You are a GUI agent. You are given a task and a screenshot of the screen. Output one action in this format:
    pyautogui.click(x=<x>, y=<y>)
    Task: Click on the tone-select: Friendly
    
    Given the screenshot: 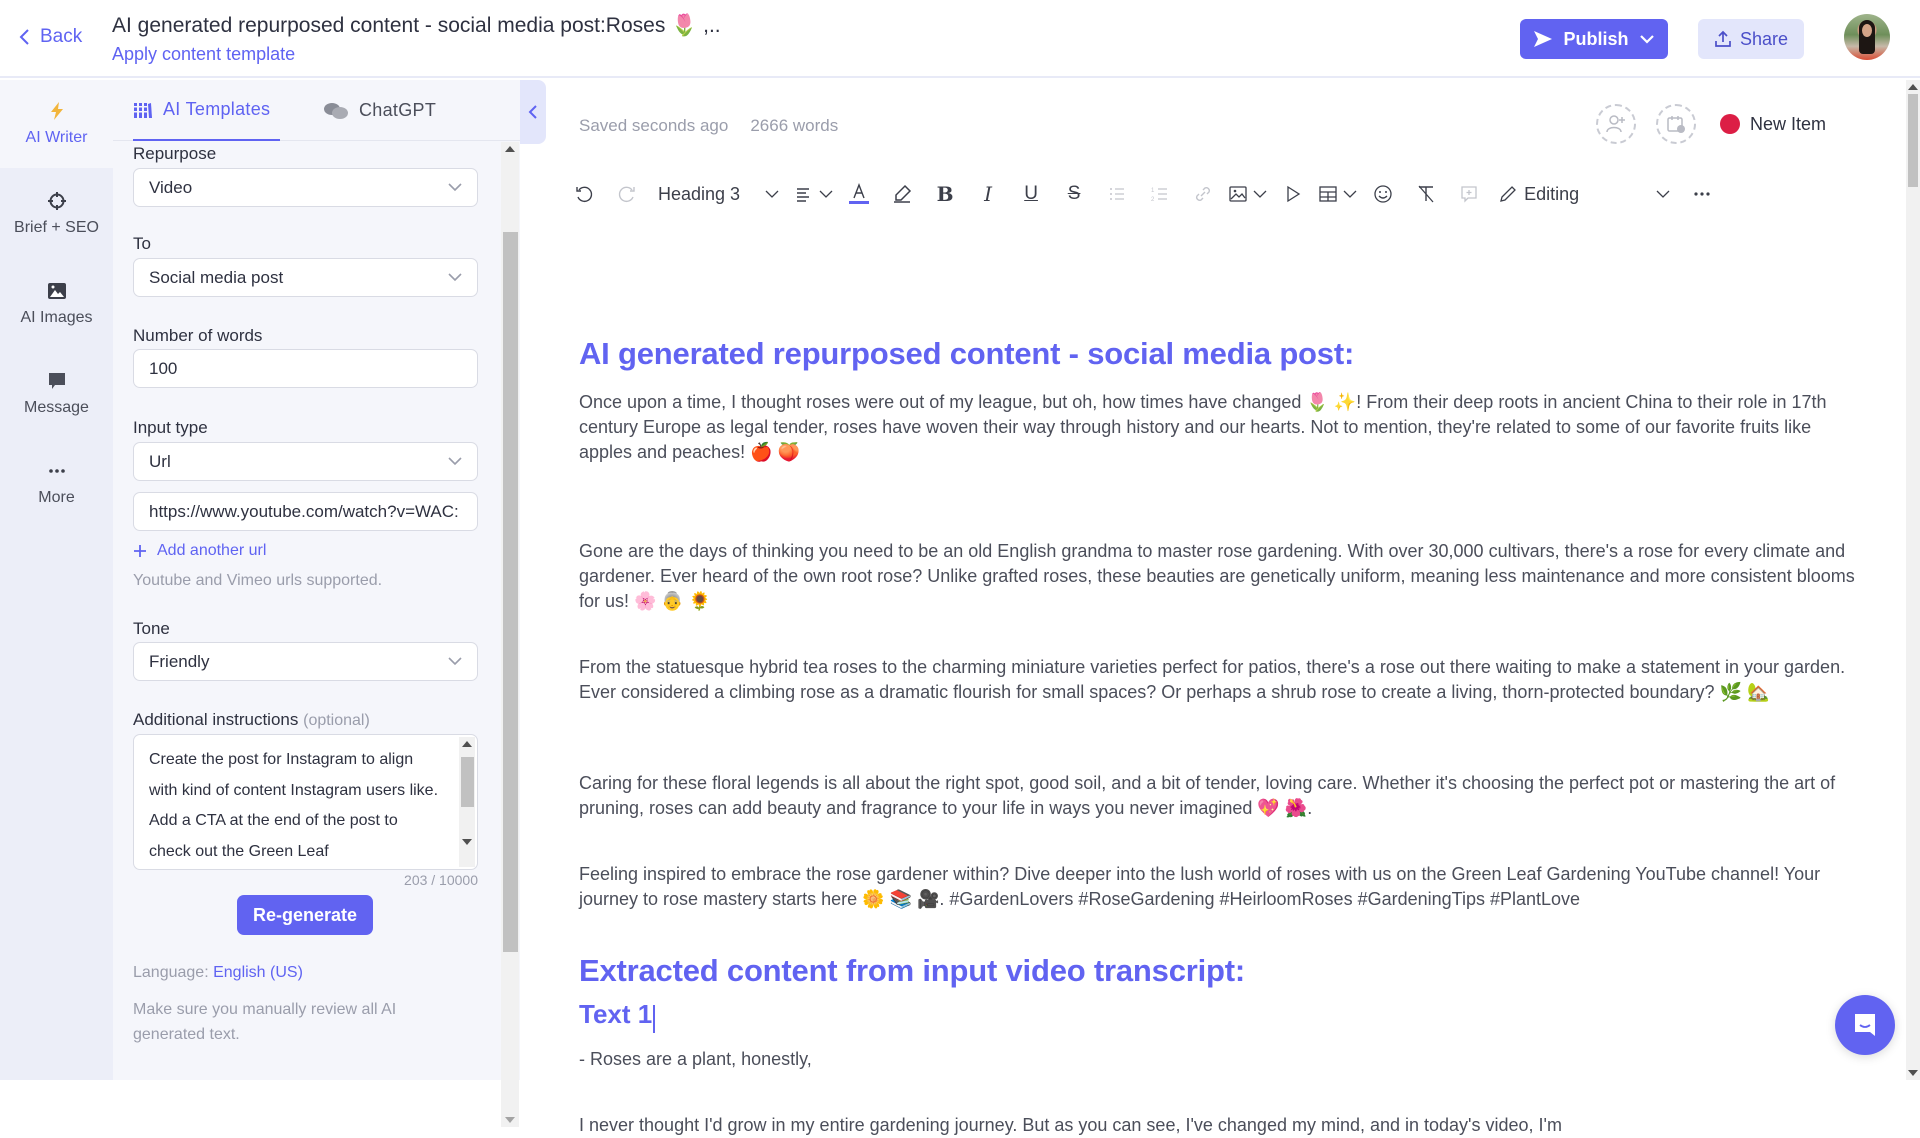 What is the action you would take?
    pyautogui.click(x=305, y=661)
    